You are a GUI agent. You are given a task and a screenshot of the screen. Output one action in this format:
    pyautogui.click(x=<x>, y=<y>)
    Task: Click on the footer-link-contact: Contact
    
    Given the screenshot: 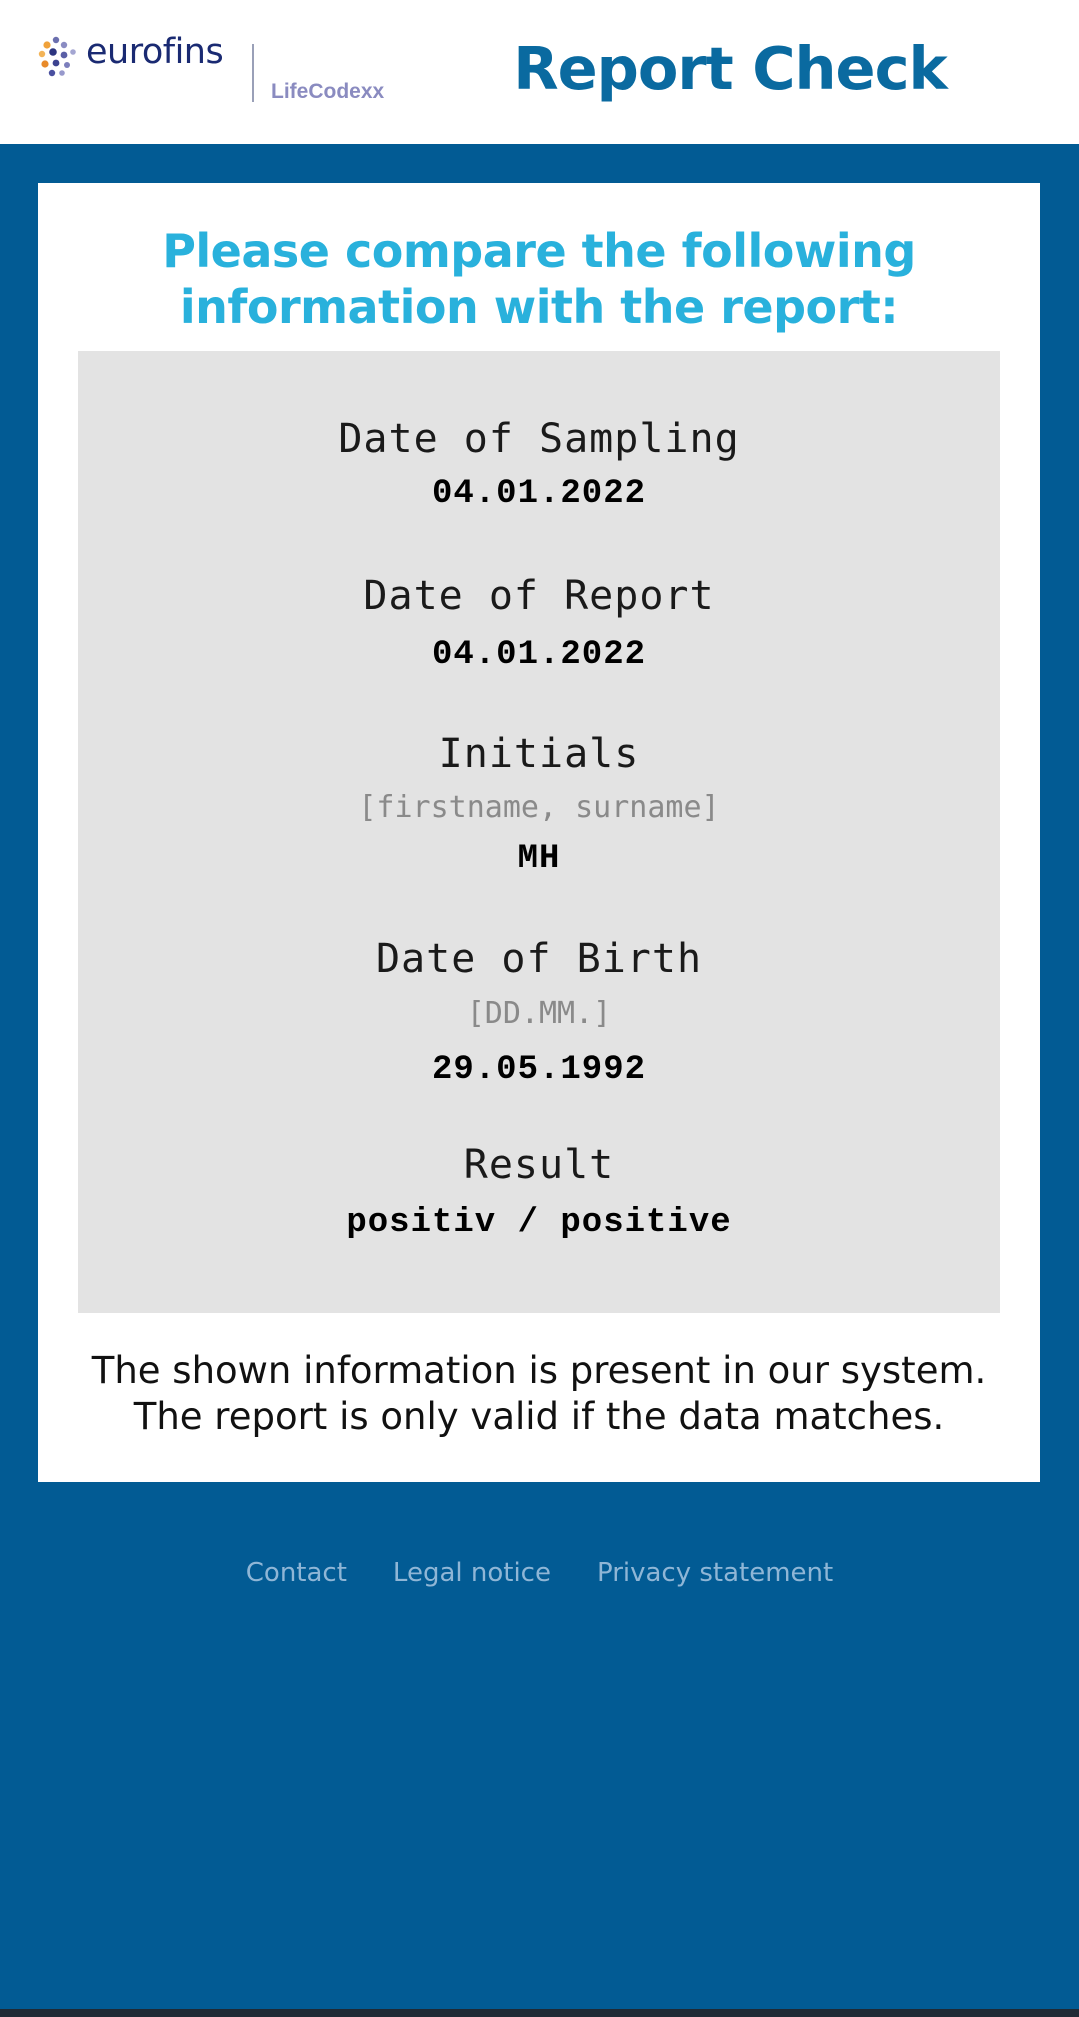 What is the action you would take?
    pyautogui.click(x=296, y=1573)
    